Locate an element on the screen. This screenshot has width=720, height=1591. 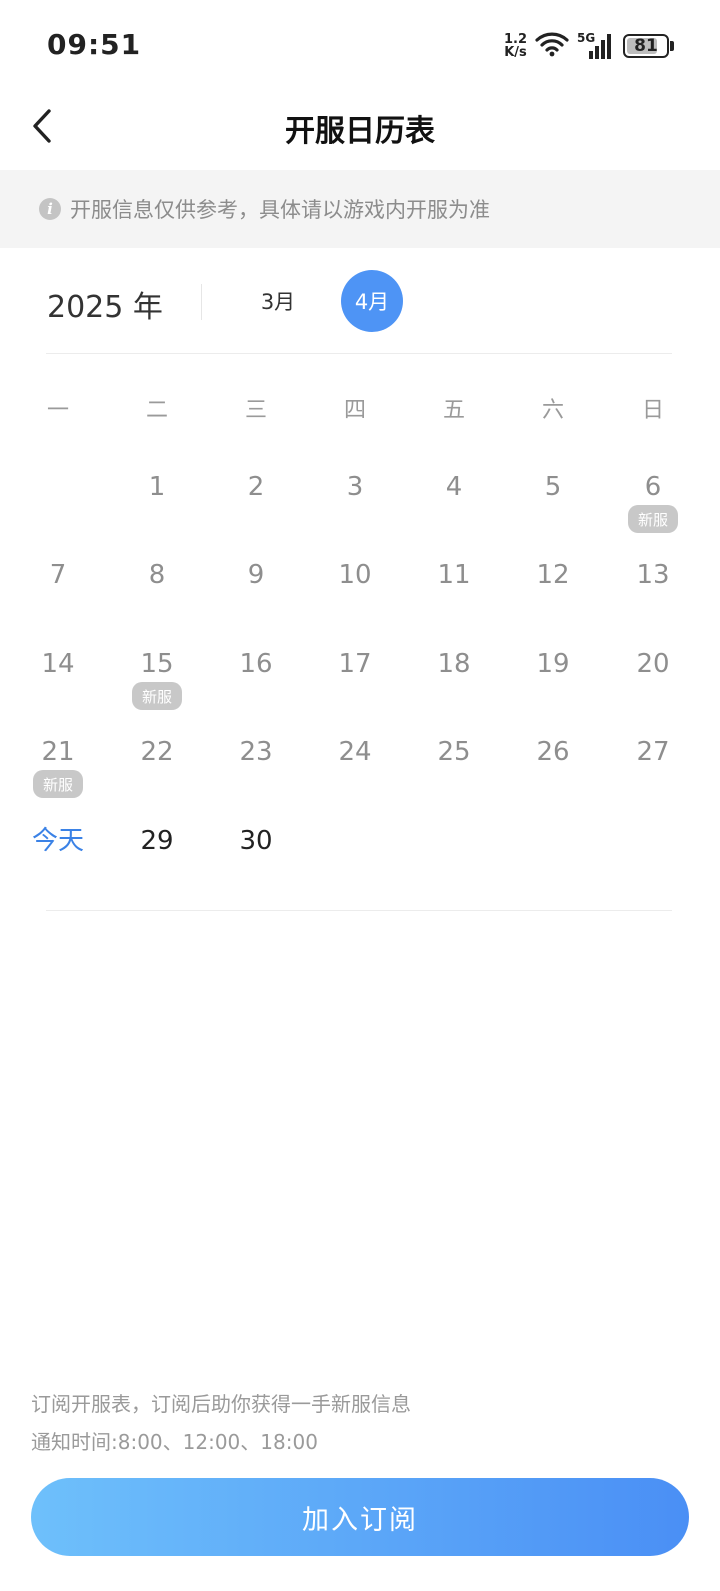
day-number: 1 is located at coordinates (157, 487).